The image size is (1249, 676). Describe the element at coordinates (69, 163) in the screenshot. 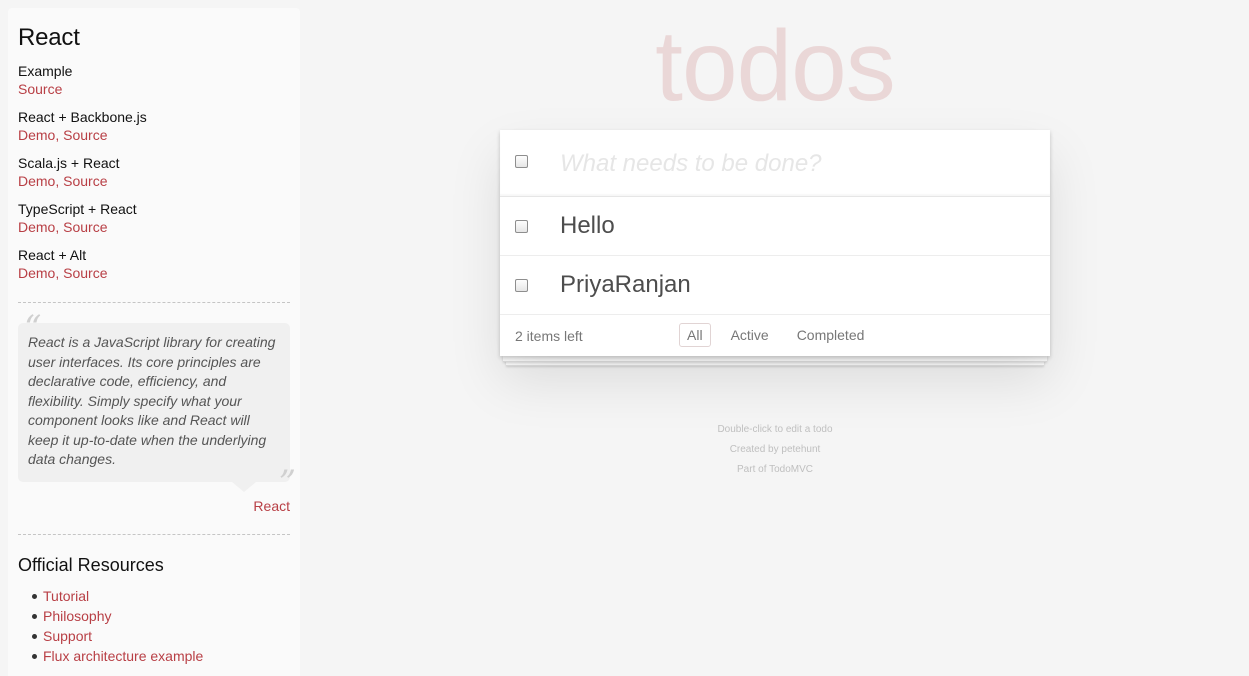

I see `example-name: Scala.js + React` at that location.